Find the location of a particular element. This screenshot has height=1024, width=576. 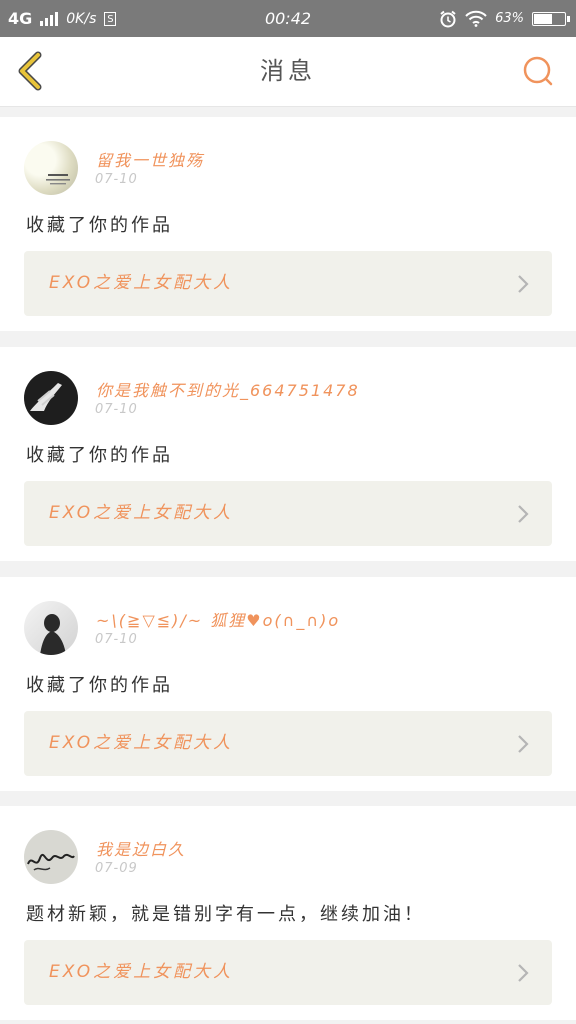

alarm-icon is located at coordinates (448, 18).